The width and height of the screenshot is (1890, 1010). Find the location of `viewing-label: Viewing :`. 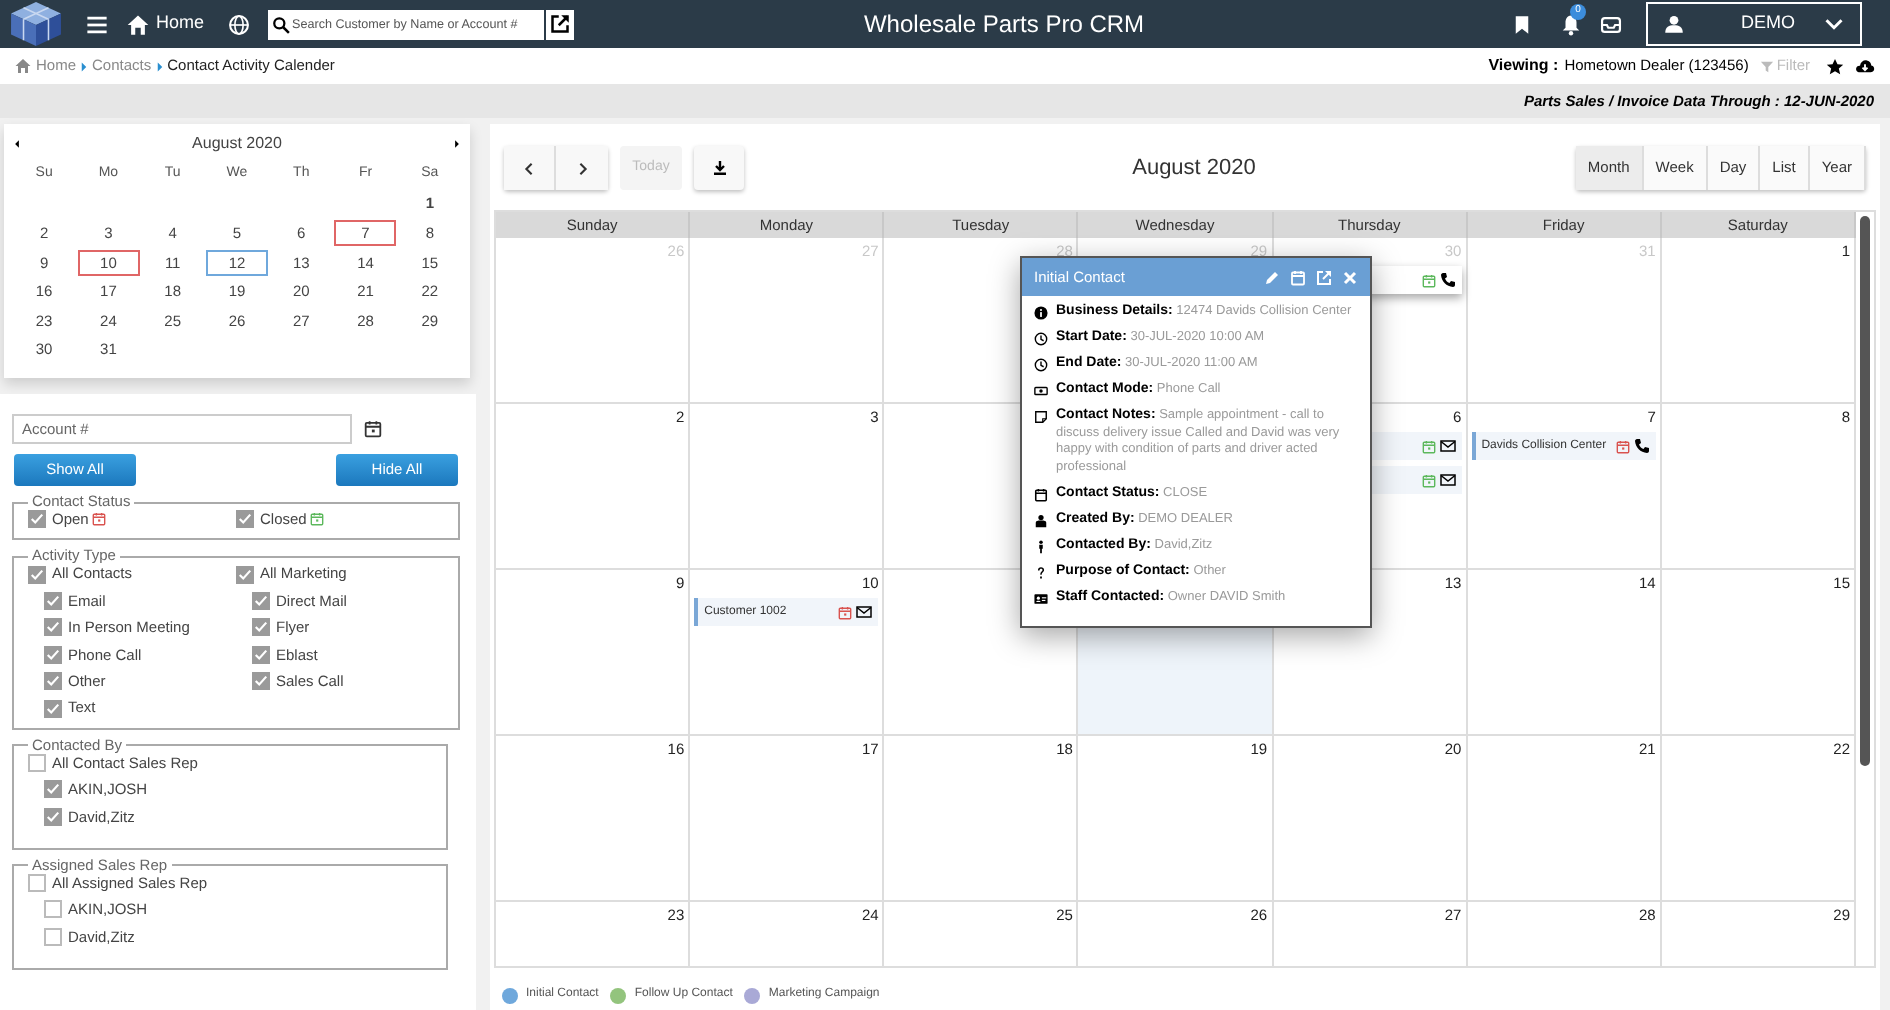

viewing-label: Viewing : is located at coordinates (1523, 66).